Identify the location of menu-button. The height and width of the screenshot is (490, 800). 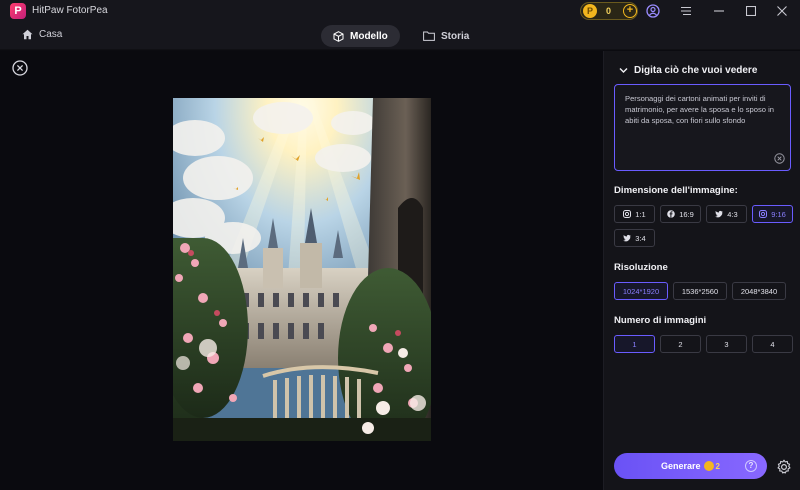
(686, 11).